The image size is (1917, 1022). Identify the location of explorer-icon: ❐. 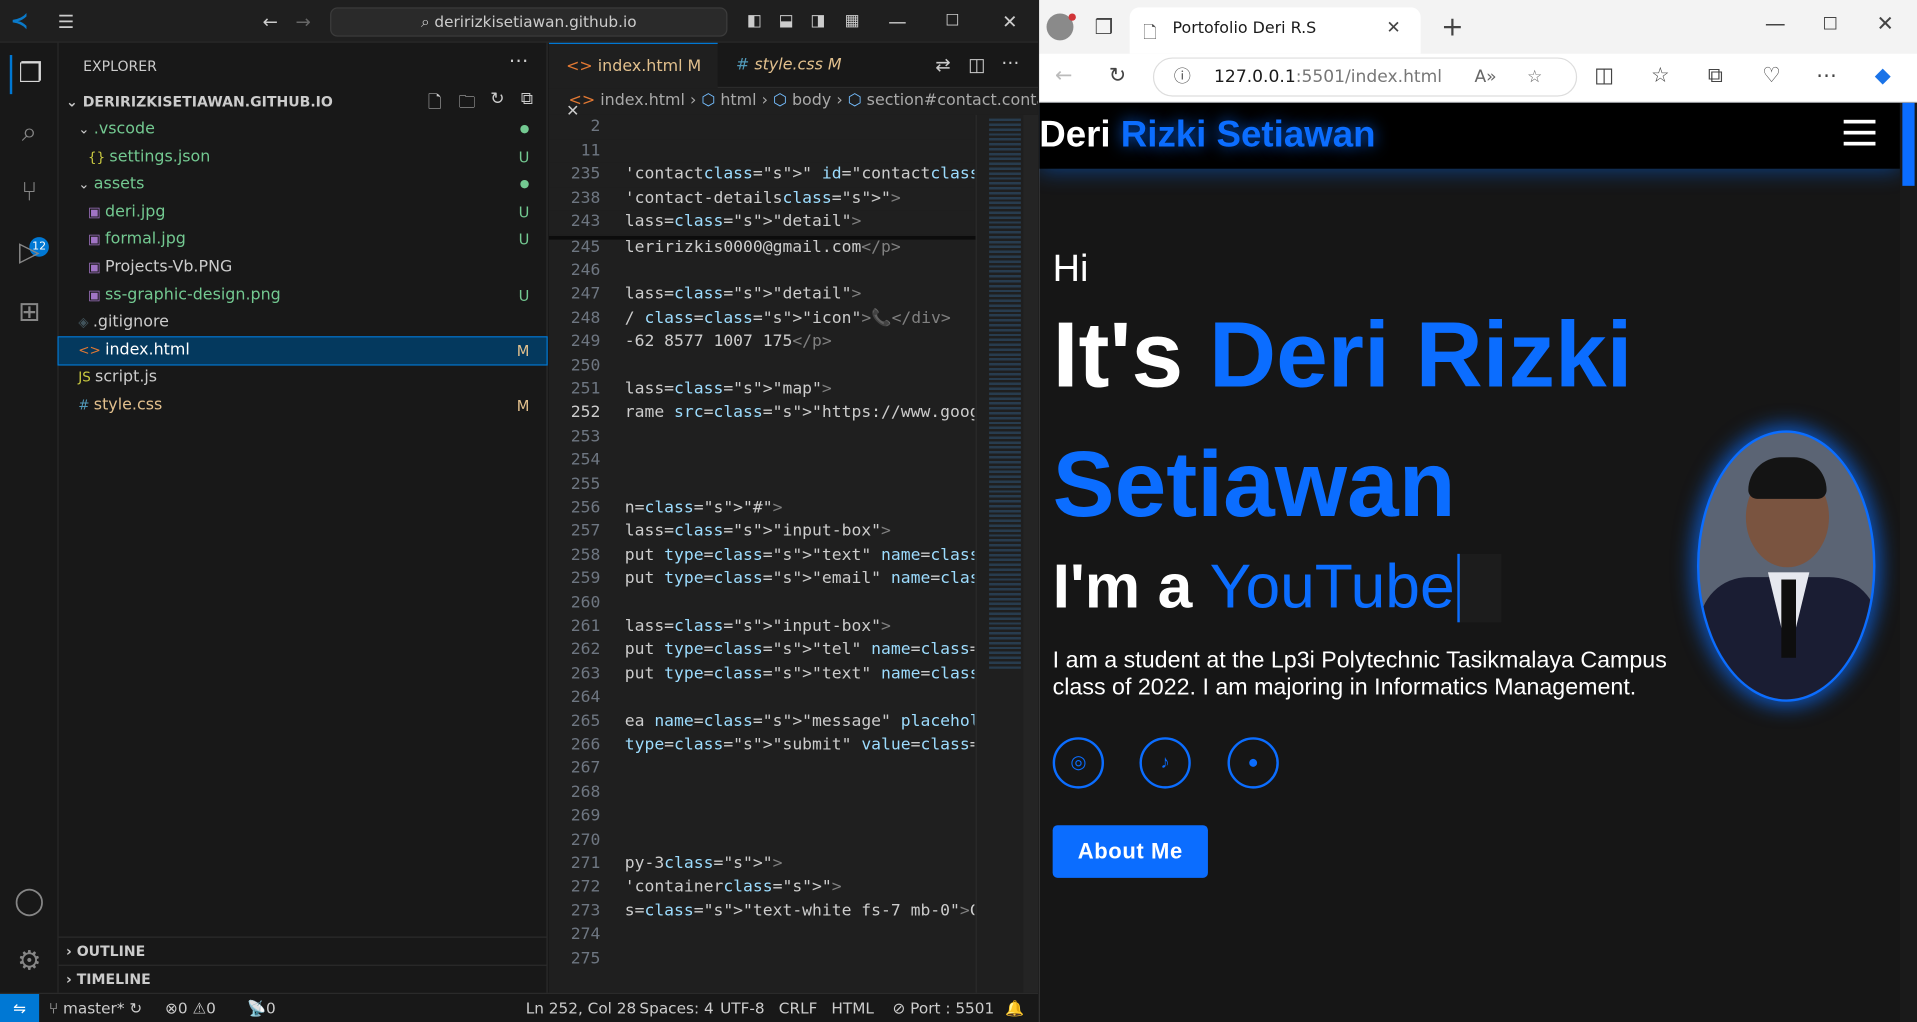
(29, 75).